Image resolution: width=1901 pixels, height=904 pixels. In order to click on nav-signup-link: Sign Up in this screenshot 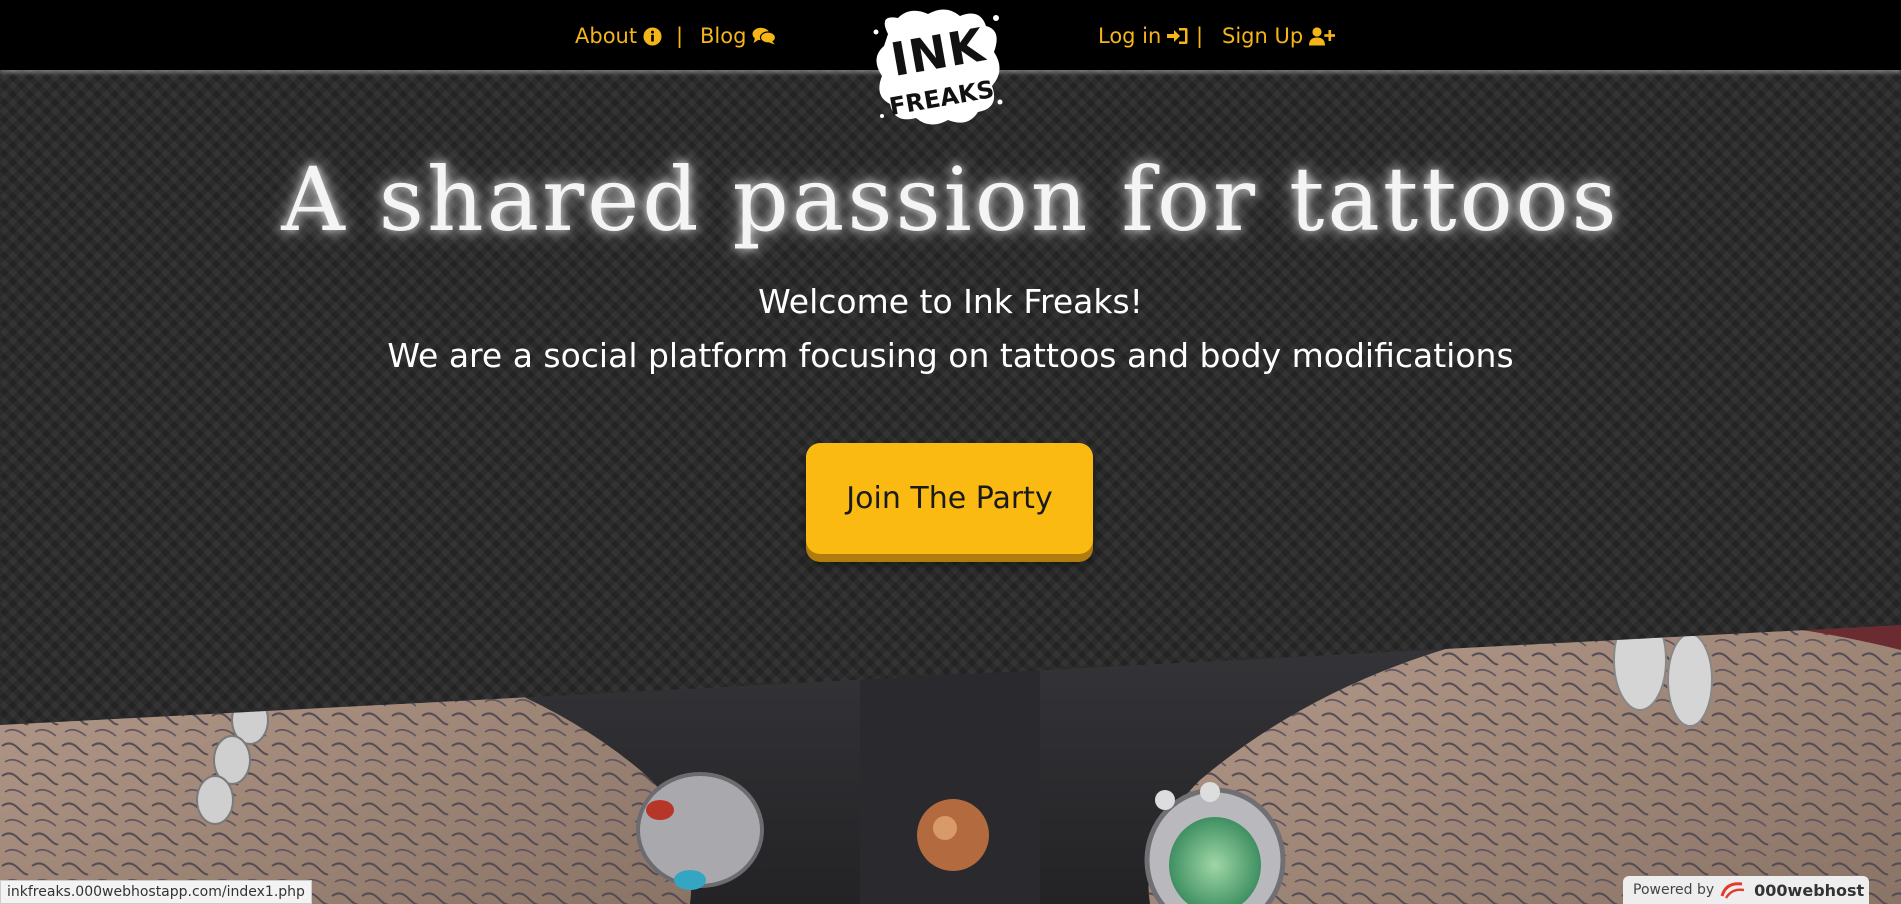, I will do `click(1279, 36)`.